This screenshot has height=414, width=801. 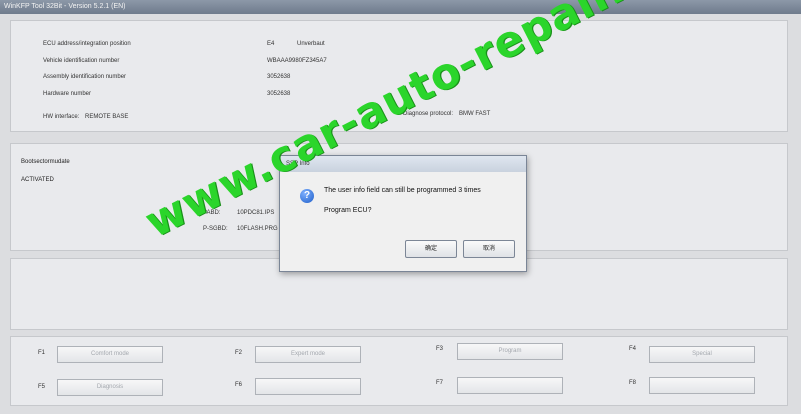 I want to click on ecu-address-extra: Unverbaut, so click(x=311, y=44).